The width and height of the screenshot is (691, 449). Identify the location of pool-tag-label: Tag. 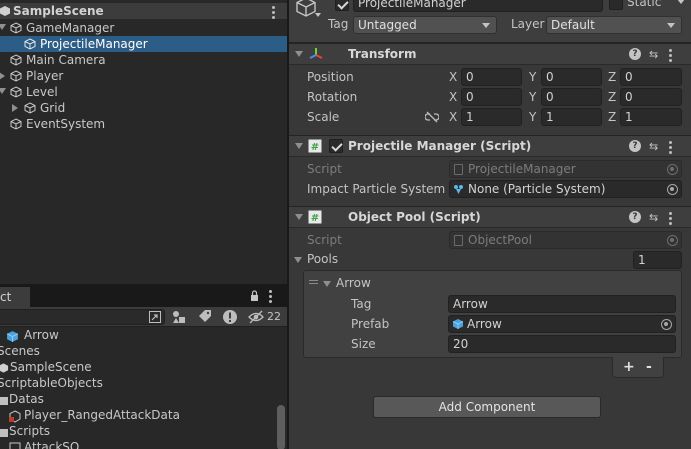
(361, 304).